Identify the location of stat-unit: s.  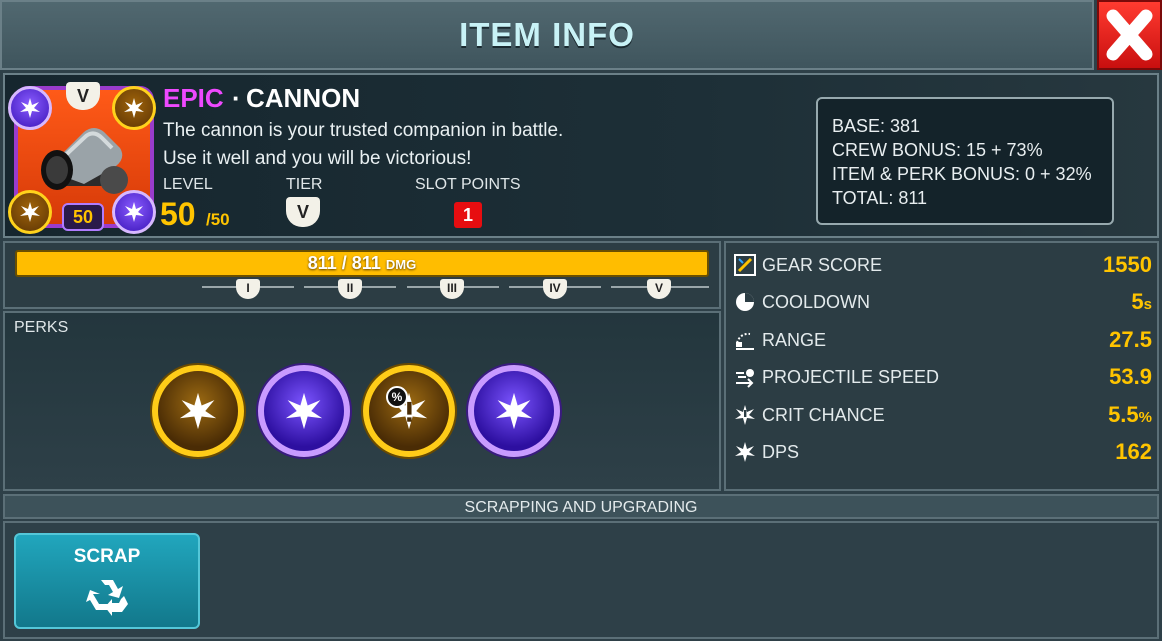
(1147, 304).